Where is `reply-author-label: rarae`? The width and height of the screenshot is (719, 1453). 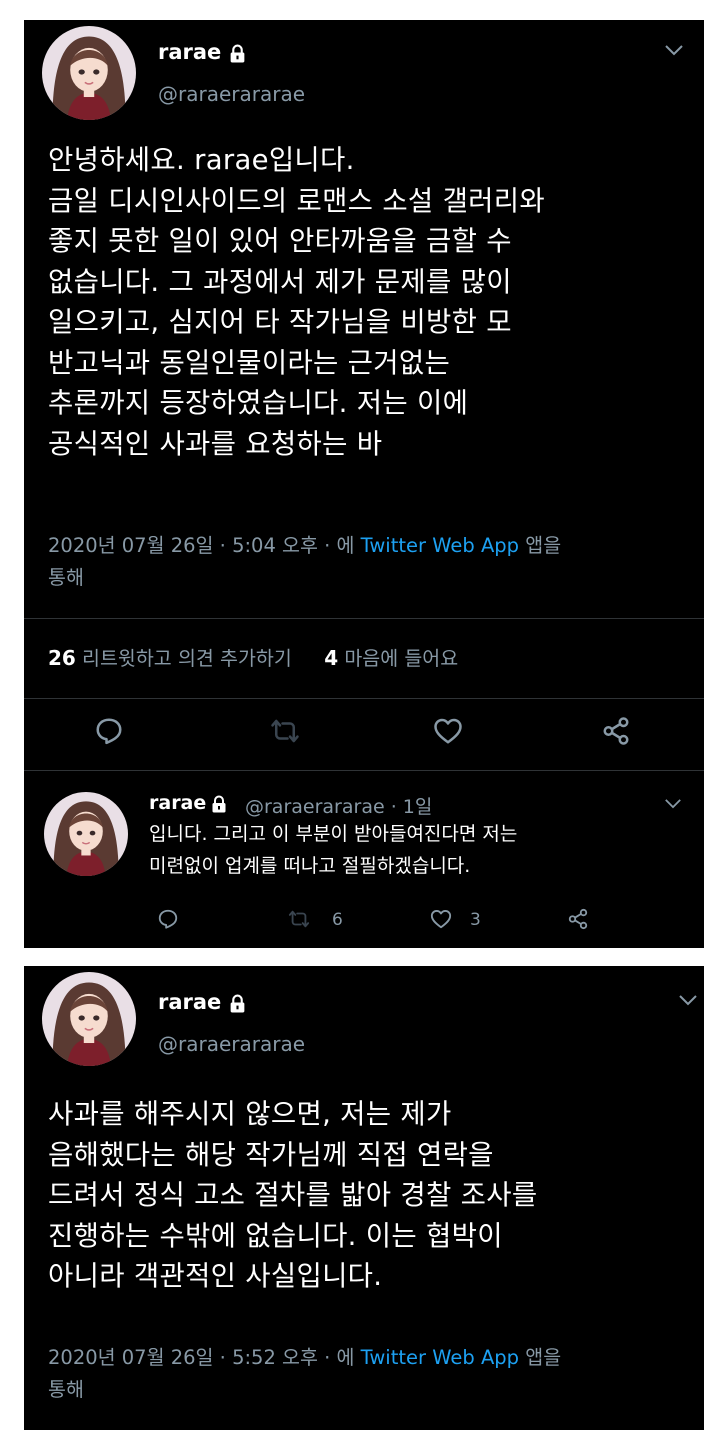
reply-author-label: rarae is located at coordinates (178, 803).